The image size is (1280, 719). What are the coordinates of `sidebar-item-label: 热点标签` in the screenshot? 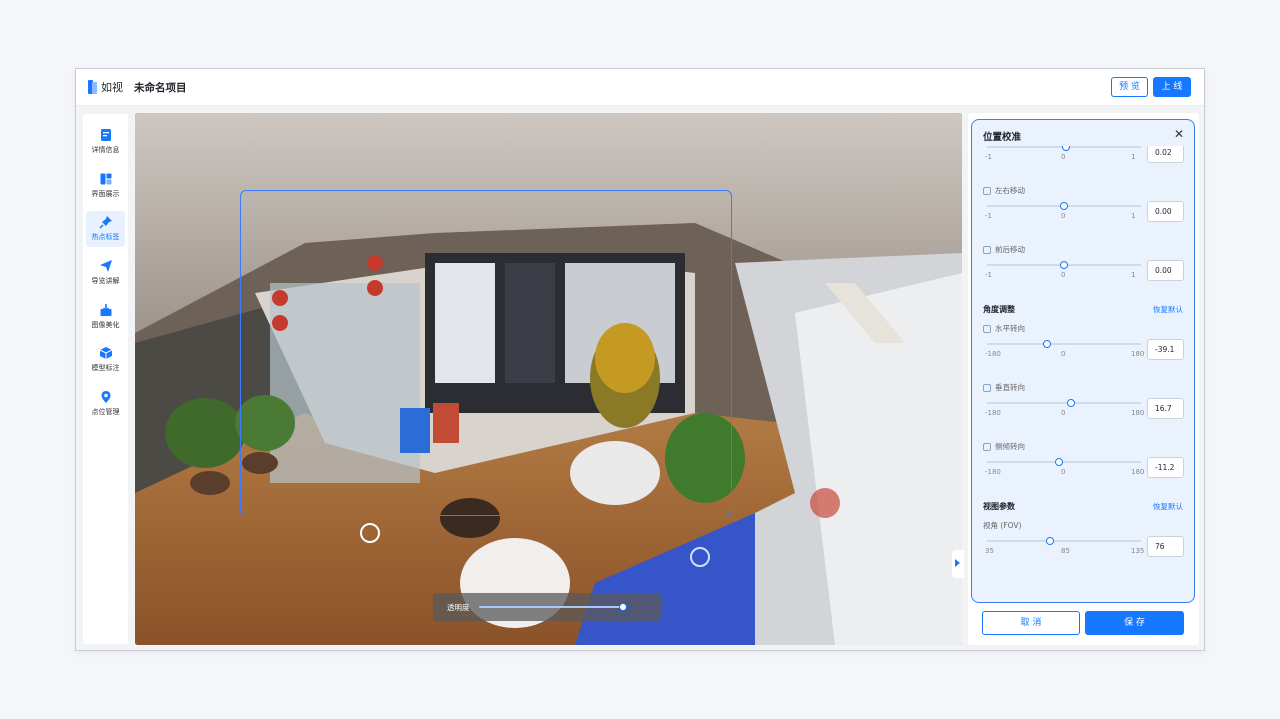 It's located at (105, 237).